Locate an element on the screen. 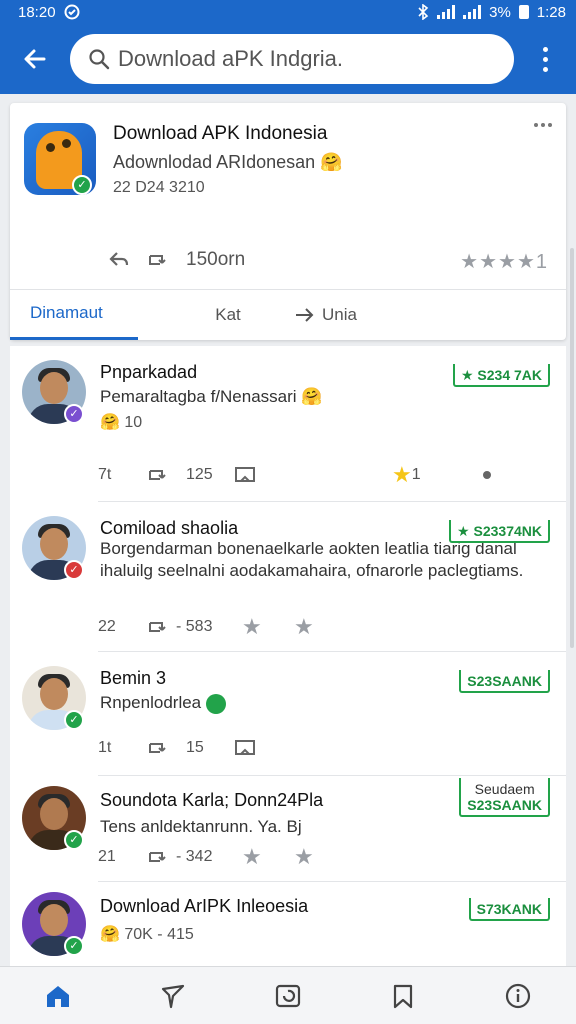 The height and width of the screenshot is (1024, 576). verified-check-icon: ✓ is located at coordinates (82, 185).